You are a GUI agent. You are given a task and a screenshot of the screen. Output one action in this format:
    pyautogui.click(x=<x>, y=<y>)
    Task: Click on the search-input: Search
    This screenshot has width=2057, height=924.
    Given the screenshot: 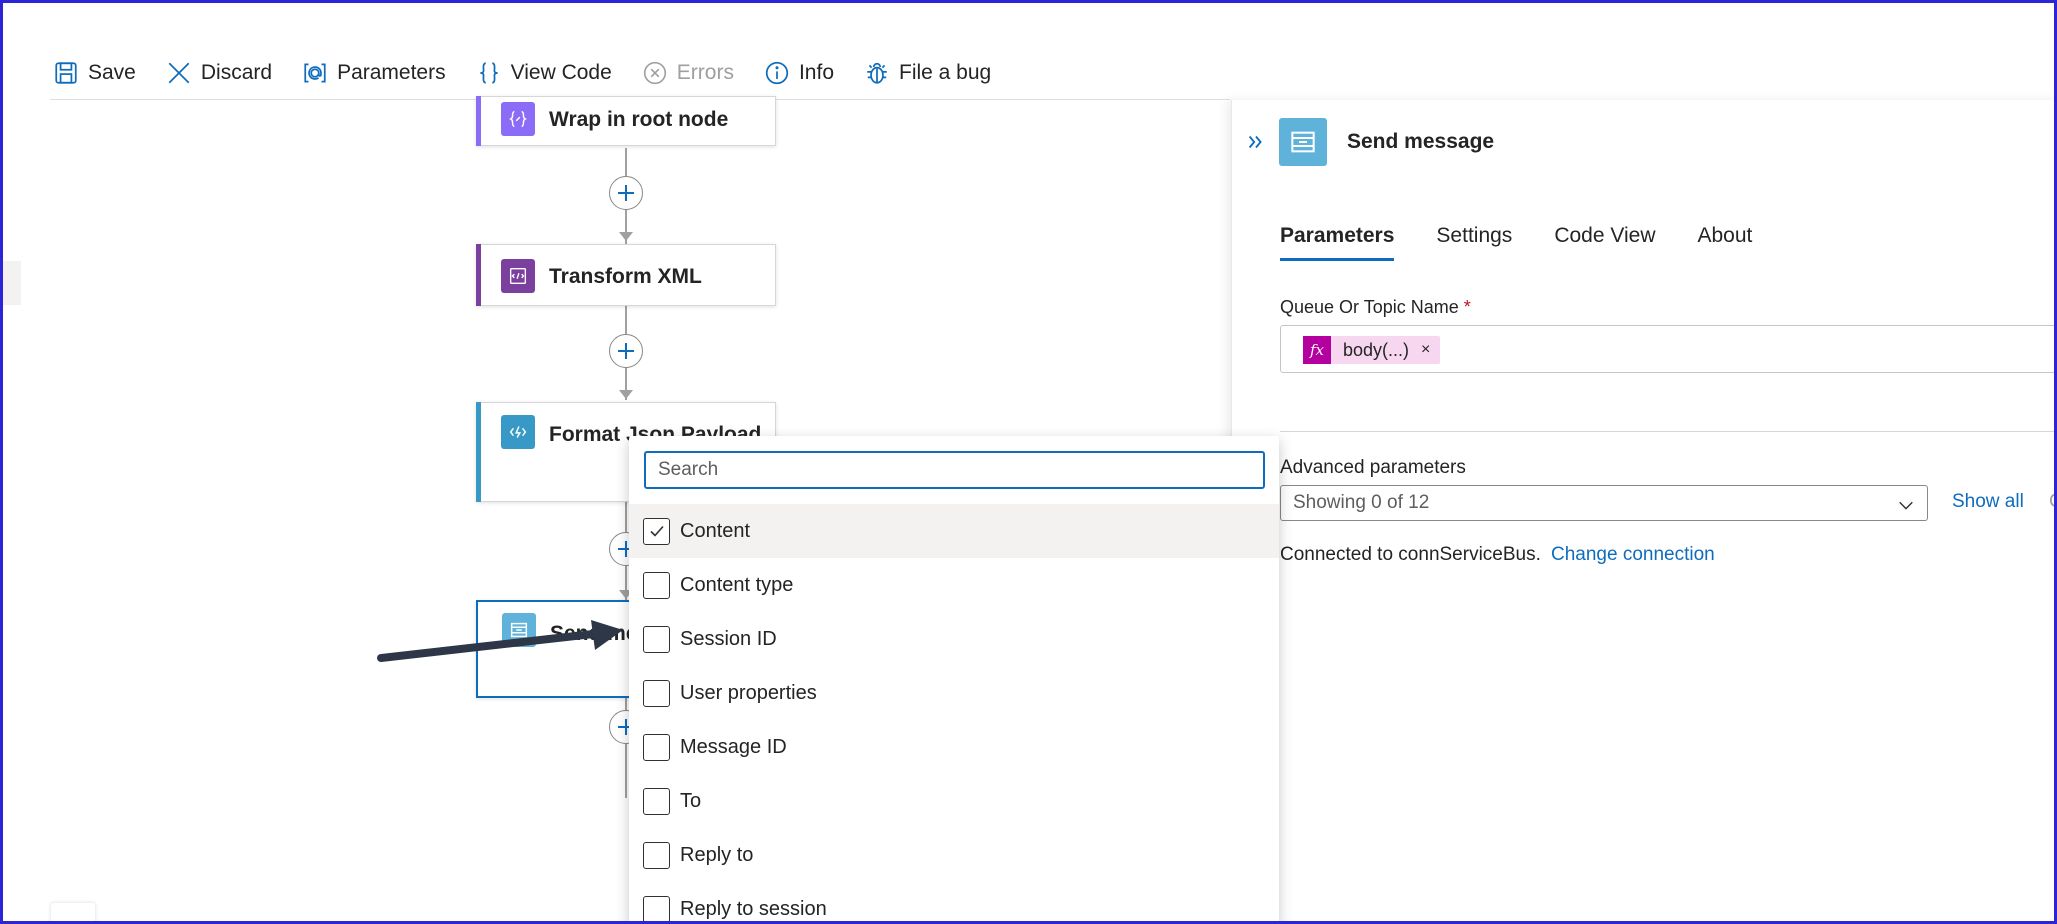 What is the action you would take?
    pyautogui.click(x=954, y=470)
    